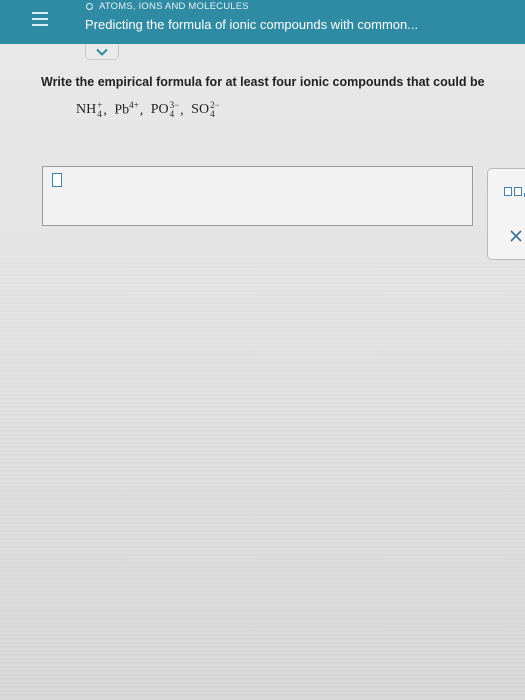 The image size is (525, 700). Describe the element at coordinates (257, 196) in the screenshot. I see `answer-input` at that location.